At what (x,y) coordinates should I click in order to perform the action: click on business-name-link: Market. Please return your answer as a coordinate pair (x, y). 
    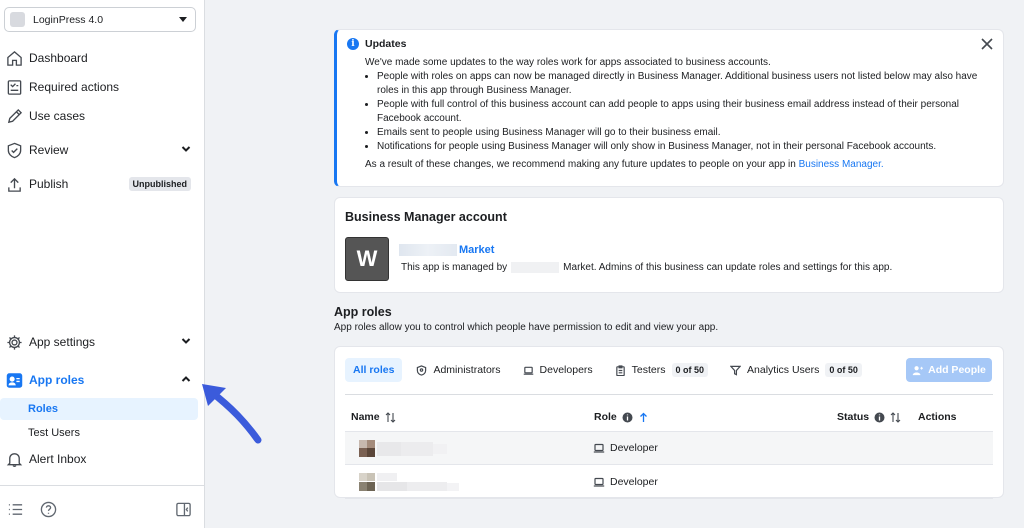
    Looking at the image, I should click on (446, 250).